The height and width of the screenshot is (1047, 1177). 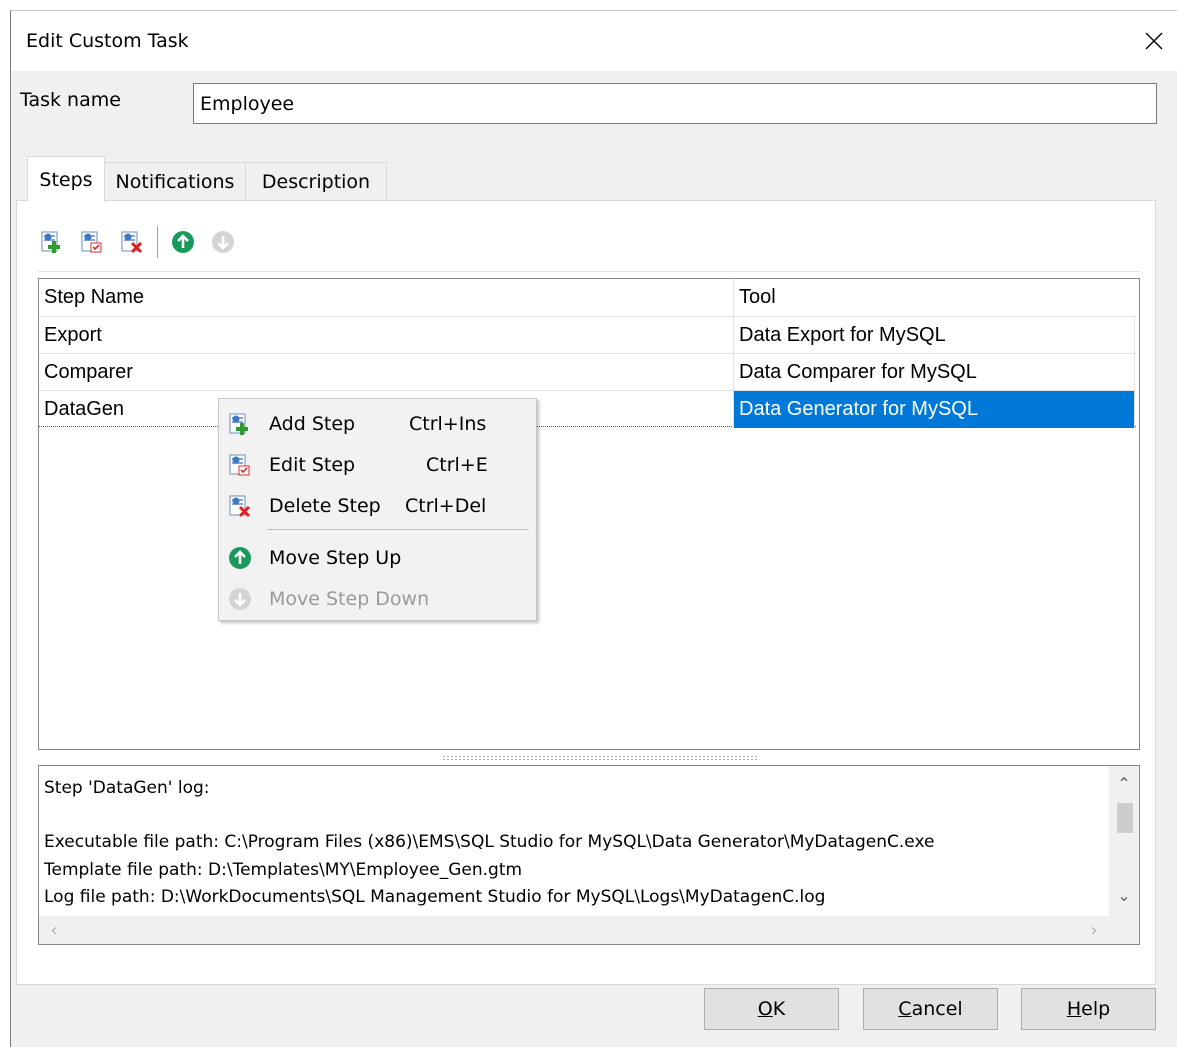 I want to click on table-row: Export Data Export for MySQL, so click(x=587, y=335).